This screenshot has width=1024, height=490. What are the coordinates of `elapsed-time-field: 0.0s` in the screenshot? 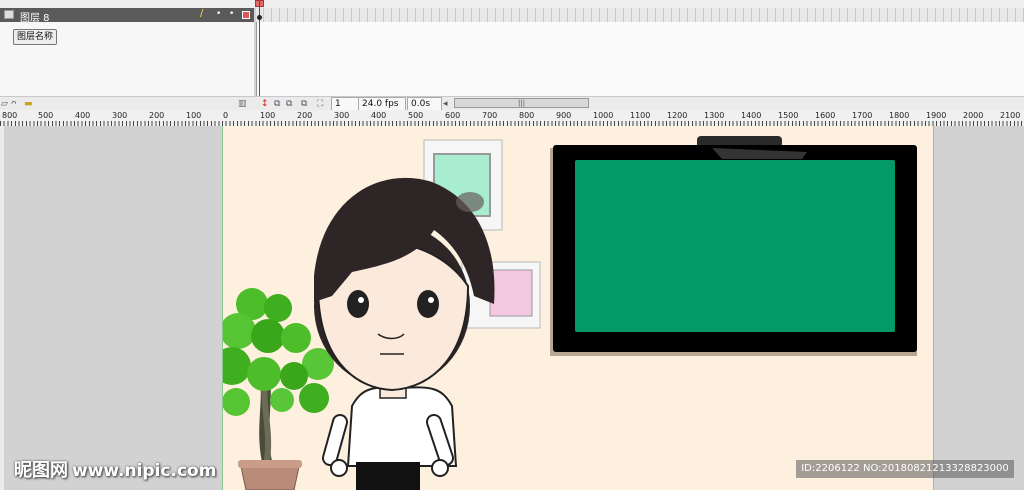 It's located at (424, 104).